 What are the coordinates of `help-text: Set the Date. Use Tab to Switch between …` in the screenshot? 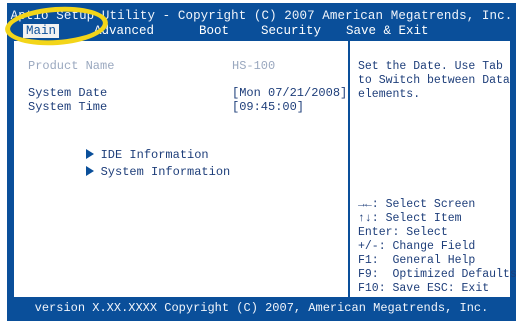 It's located at (434, 81).